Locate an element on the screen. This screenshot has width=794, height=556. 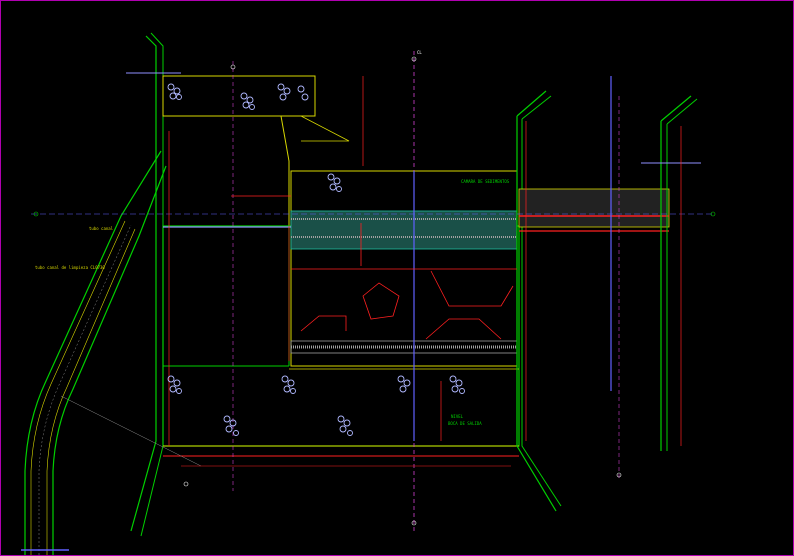
label-channel-note-2: tubo canal is located at coordinates (101, 228).